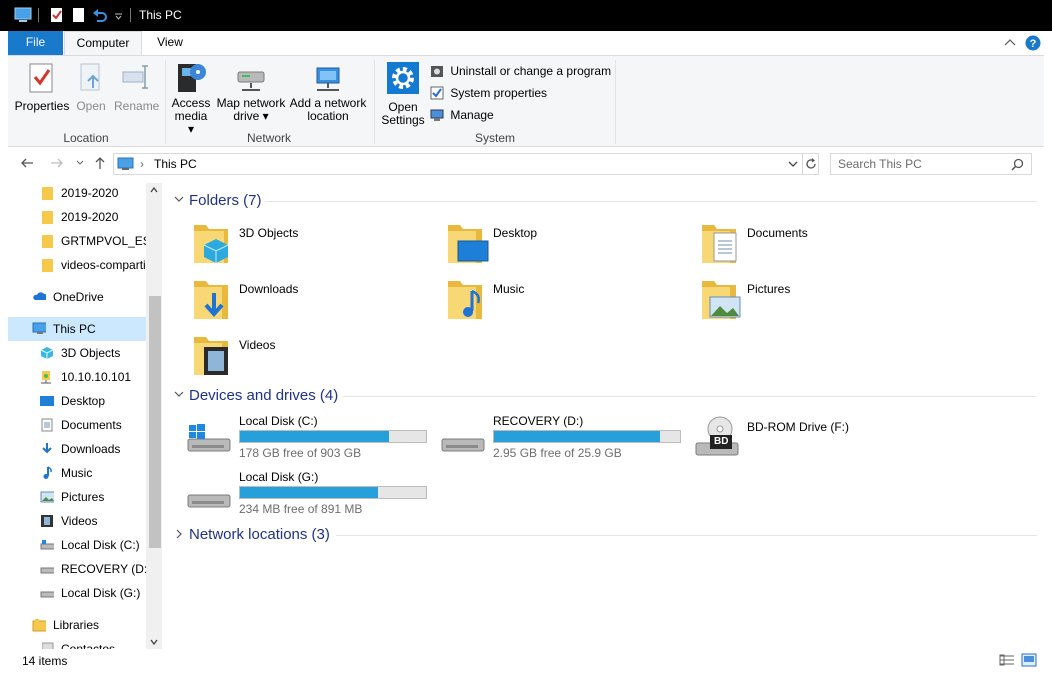 The width and height of the screenshot is (1052, 680). Describe the element at coordinates (880, 164) in the screenshot. I see `search-input: Search This PC` at that location.